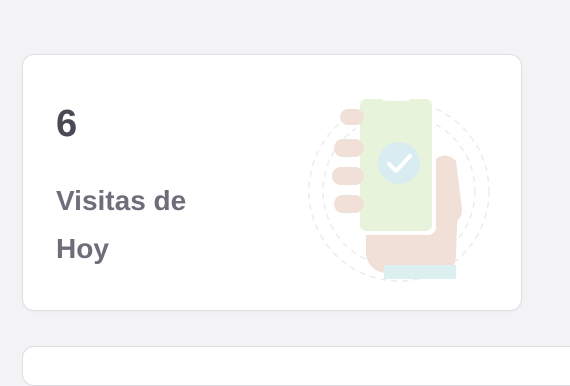 The width and height of the screenshot is (570, 386). Describe the element at coordinates (67, 124) in the screenshot. I see `stat-value: 6` at that location.